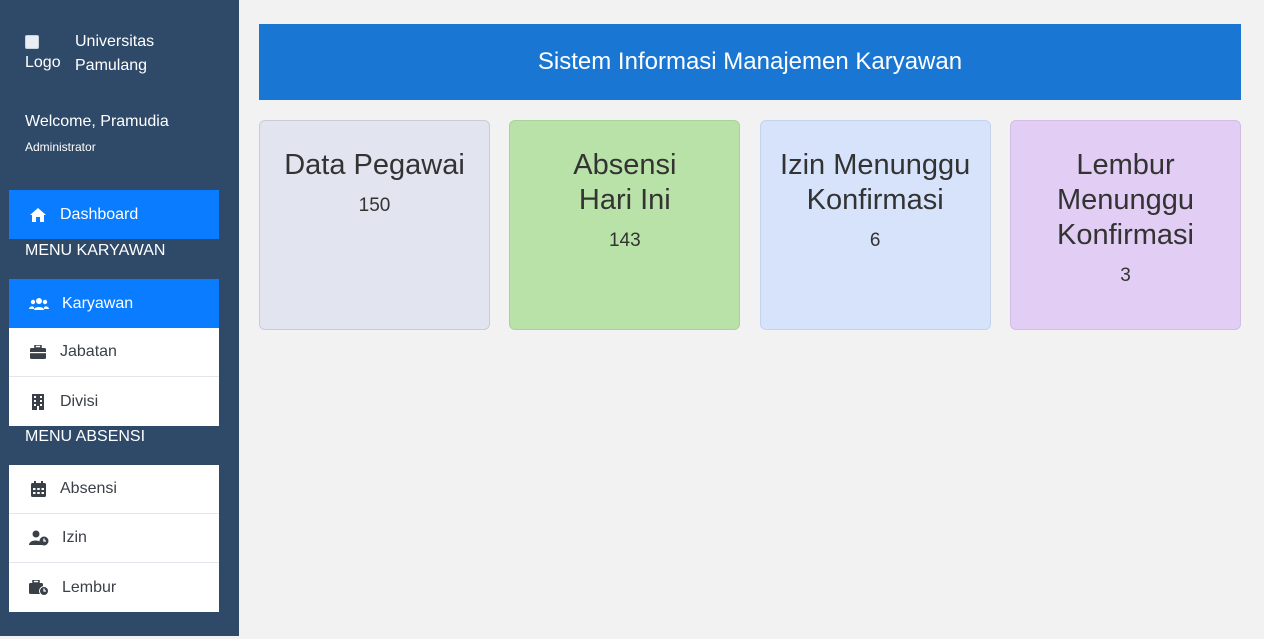  Describe the element at coordinates (625, 225) in the screenshot. I see `card-absensi-hari-ini: Absensi Hari Ini 143` at that location.